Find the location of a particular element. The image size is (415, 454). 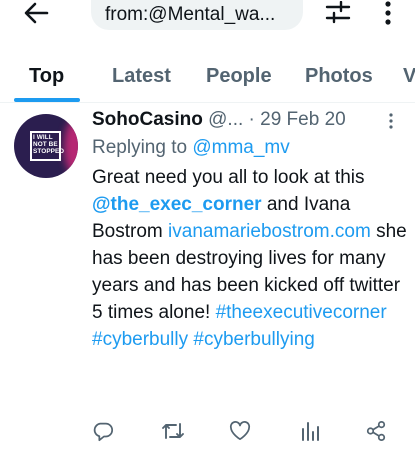

tweet-actions is located at coordinates (207, 434).